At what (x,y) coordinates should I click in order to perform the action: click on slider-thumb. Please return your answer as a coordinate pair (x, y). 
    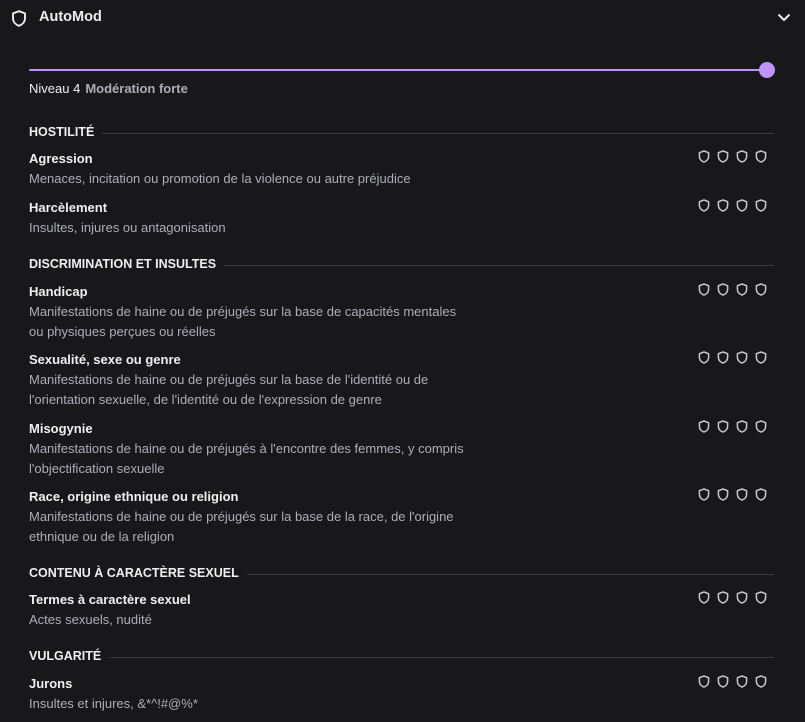
    Looking at the image, I should click on (767, 70).